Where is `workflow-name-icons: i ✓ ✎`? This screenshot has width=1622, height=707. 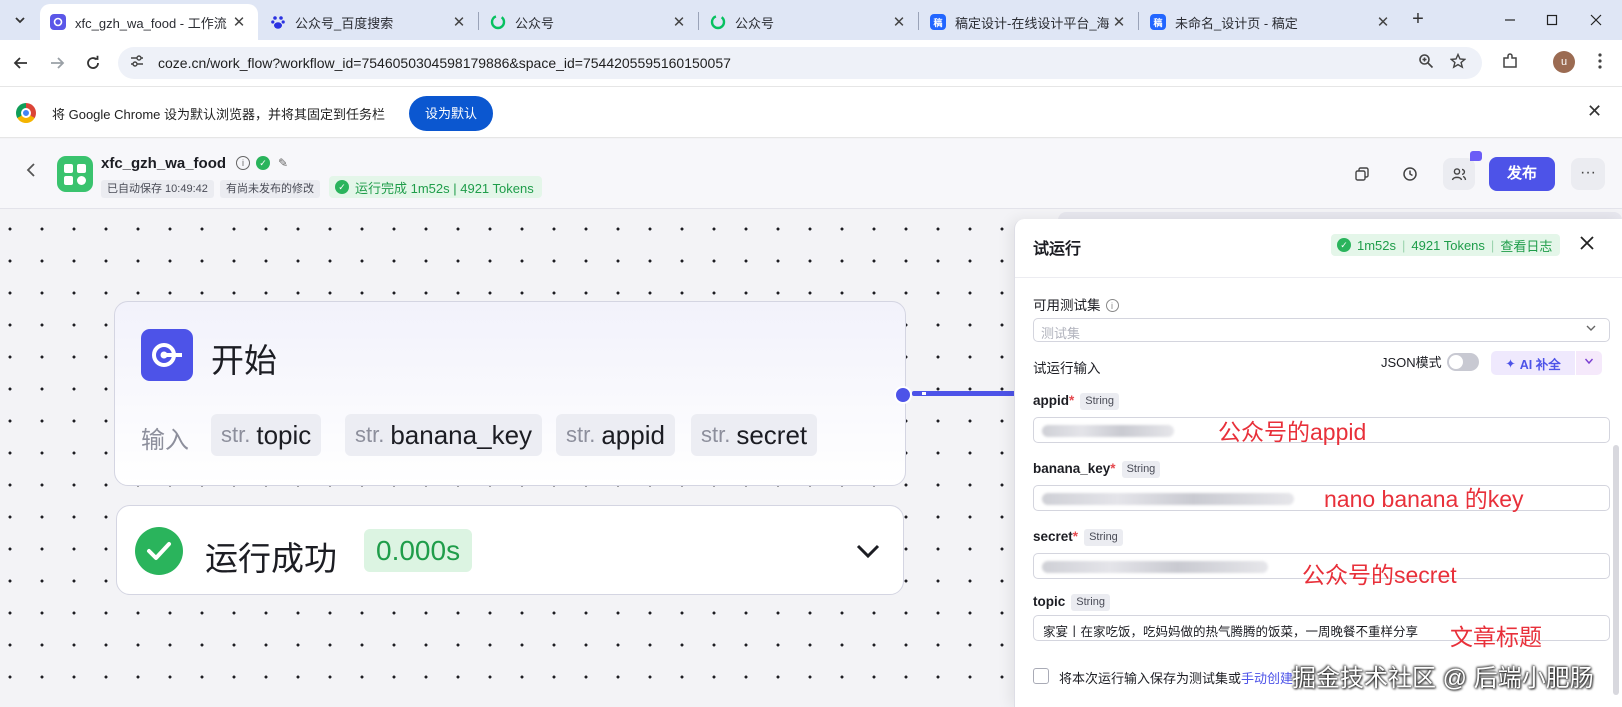
workflow-name-icons: i ✓ ✎ is located at coordinates (263, 163).